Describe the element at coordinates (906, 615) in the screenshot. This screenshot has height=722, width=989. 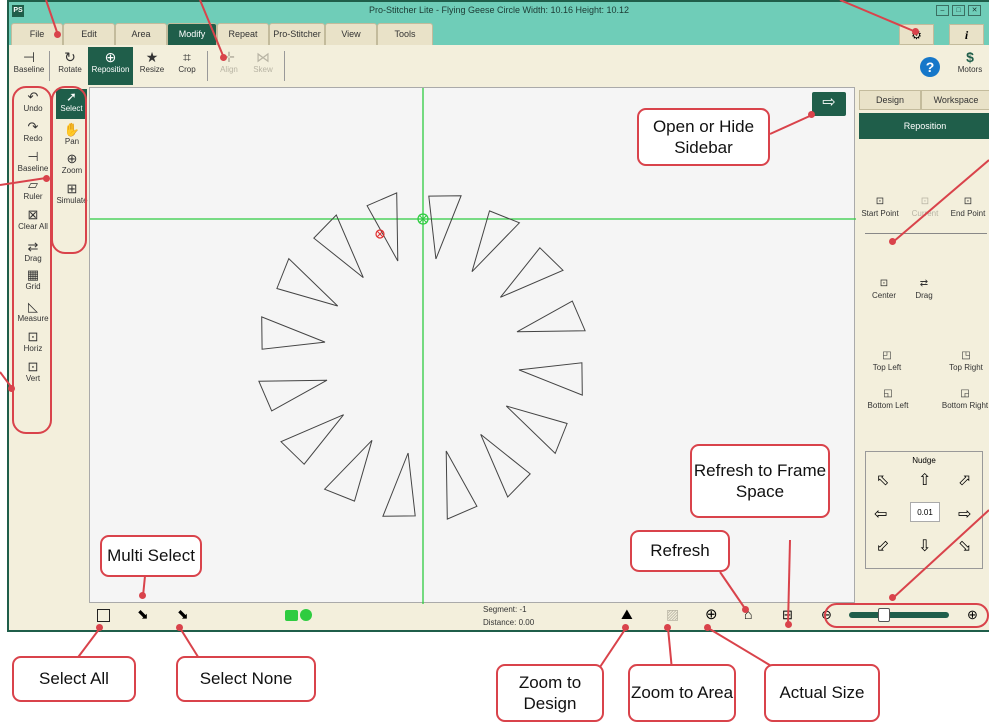
I see `zoom-slider-highlight` at that location.